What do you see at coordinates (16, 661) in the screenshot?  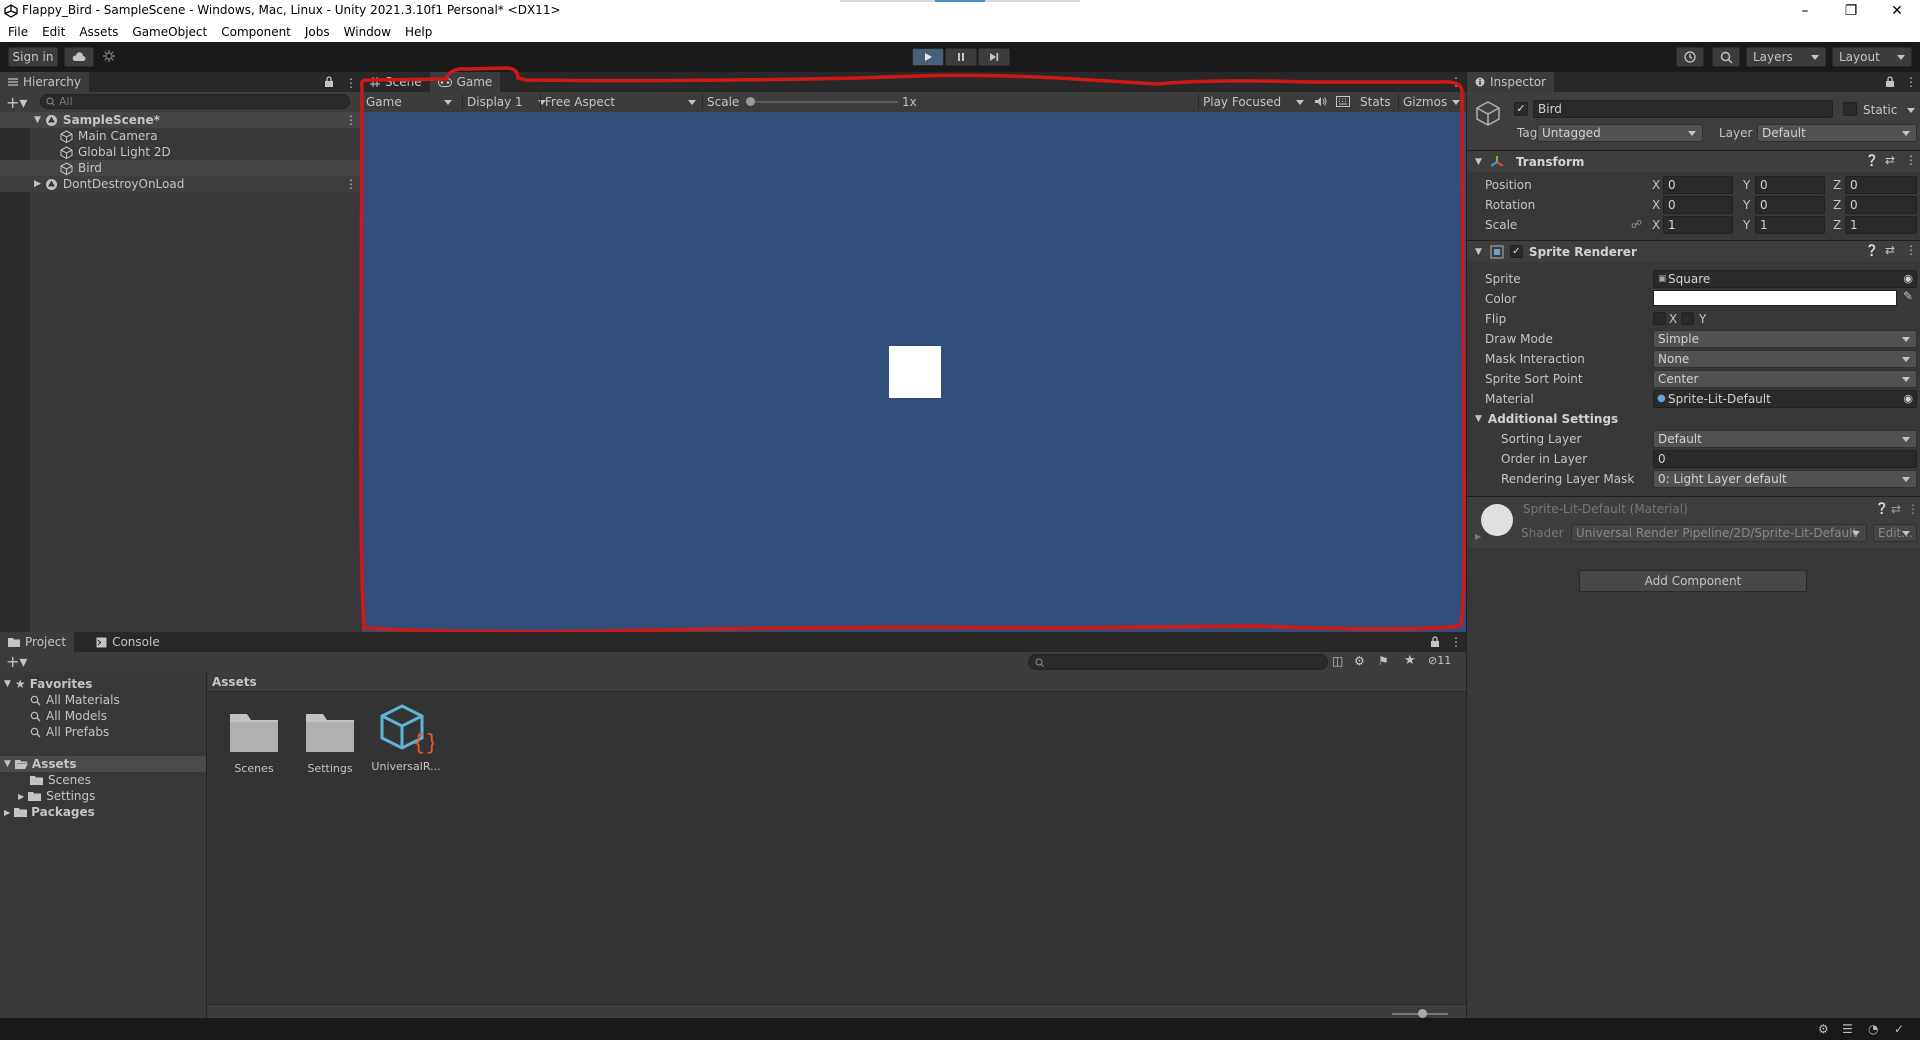 I see `add-icon: +▾` at bounding box center [16, 661].